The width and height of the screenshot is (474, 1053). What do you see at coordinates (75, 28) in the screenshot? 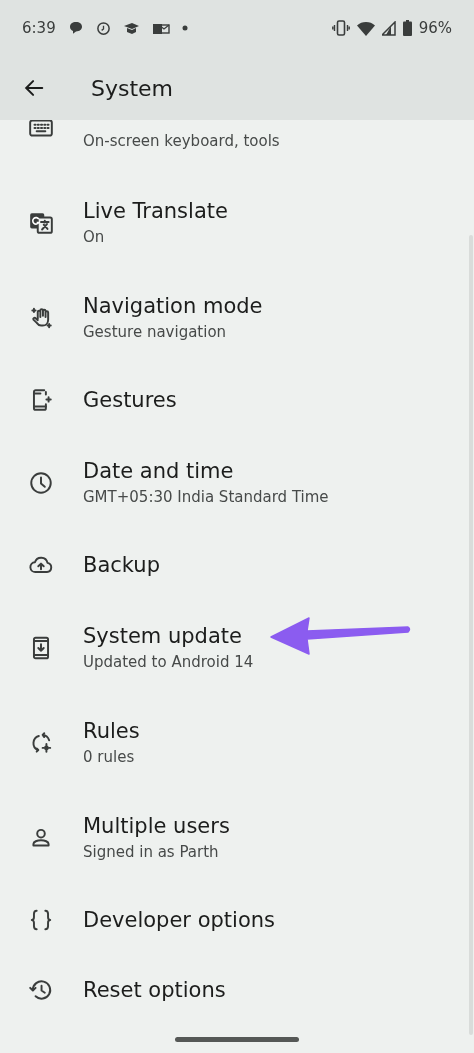
I see `chat-bubble-icon` at bounding box center [75, 28].